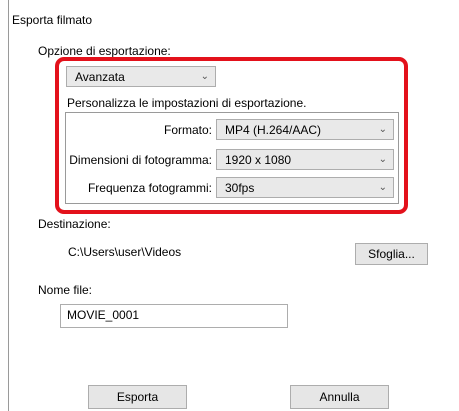 This screenshot has height=411, width=459. I want to click on preset-dropdown: Avanzata ⌄, so click(141, 76).